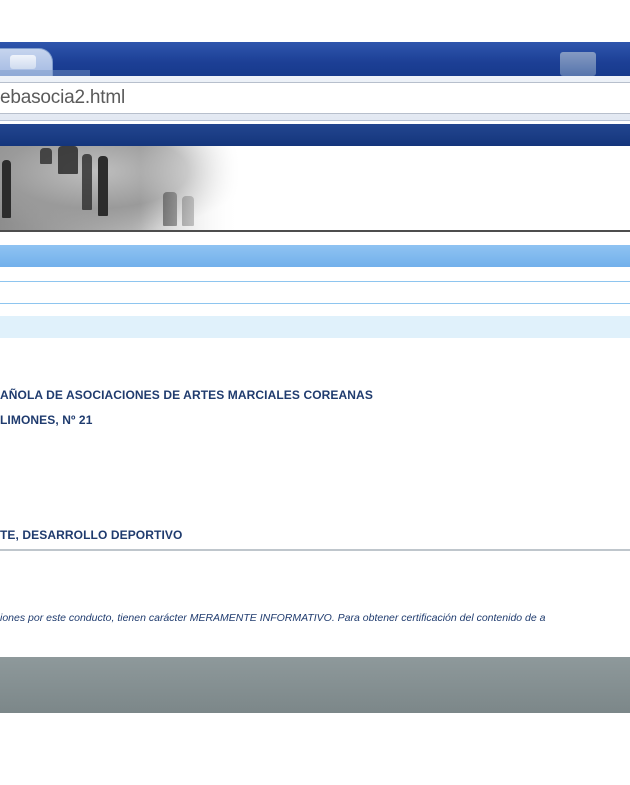 The height and width of the screenshot is (785, 630). What do you see at coordinates (315, 685) in the screenshot?
I see `site-footer` at bounding box center [315, 685].